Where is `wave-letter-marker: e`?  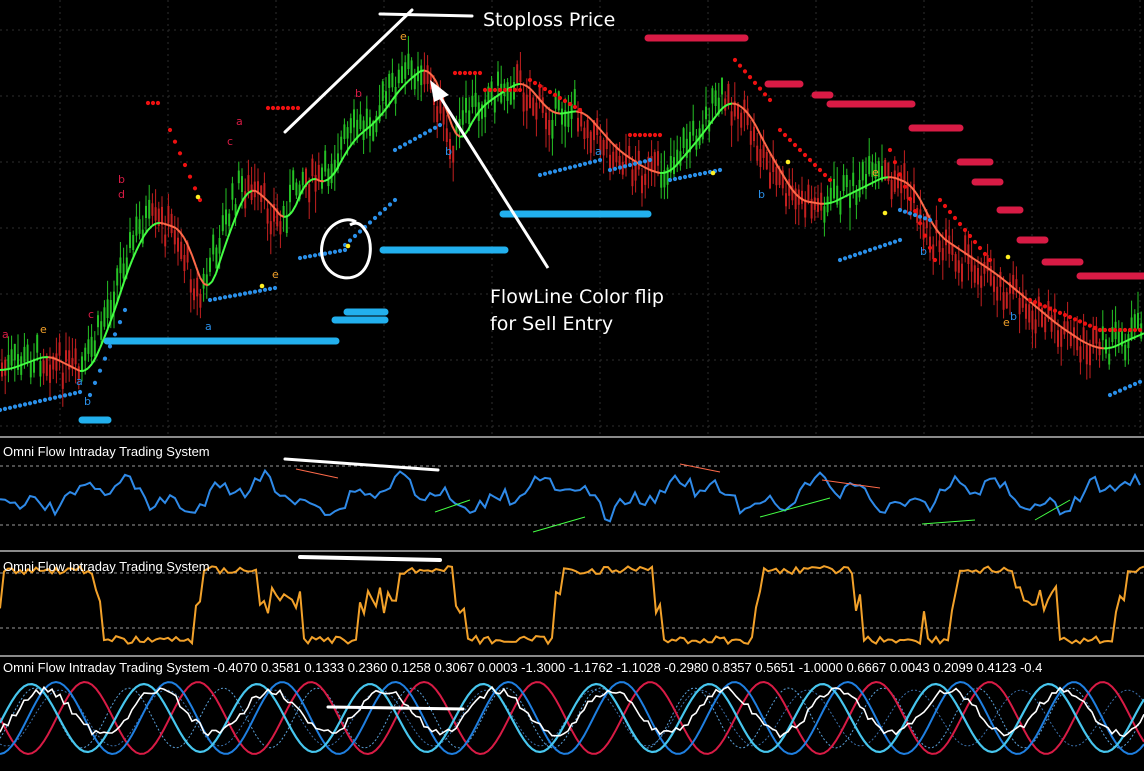
wave-letter-marker: e is located at coordinates (403, 36).